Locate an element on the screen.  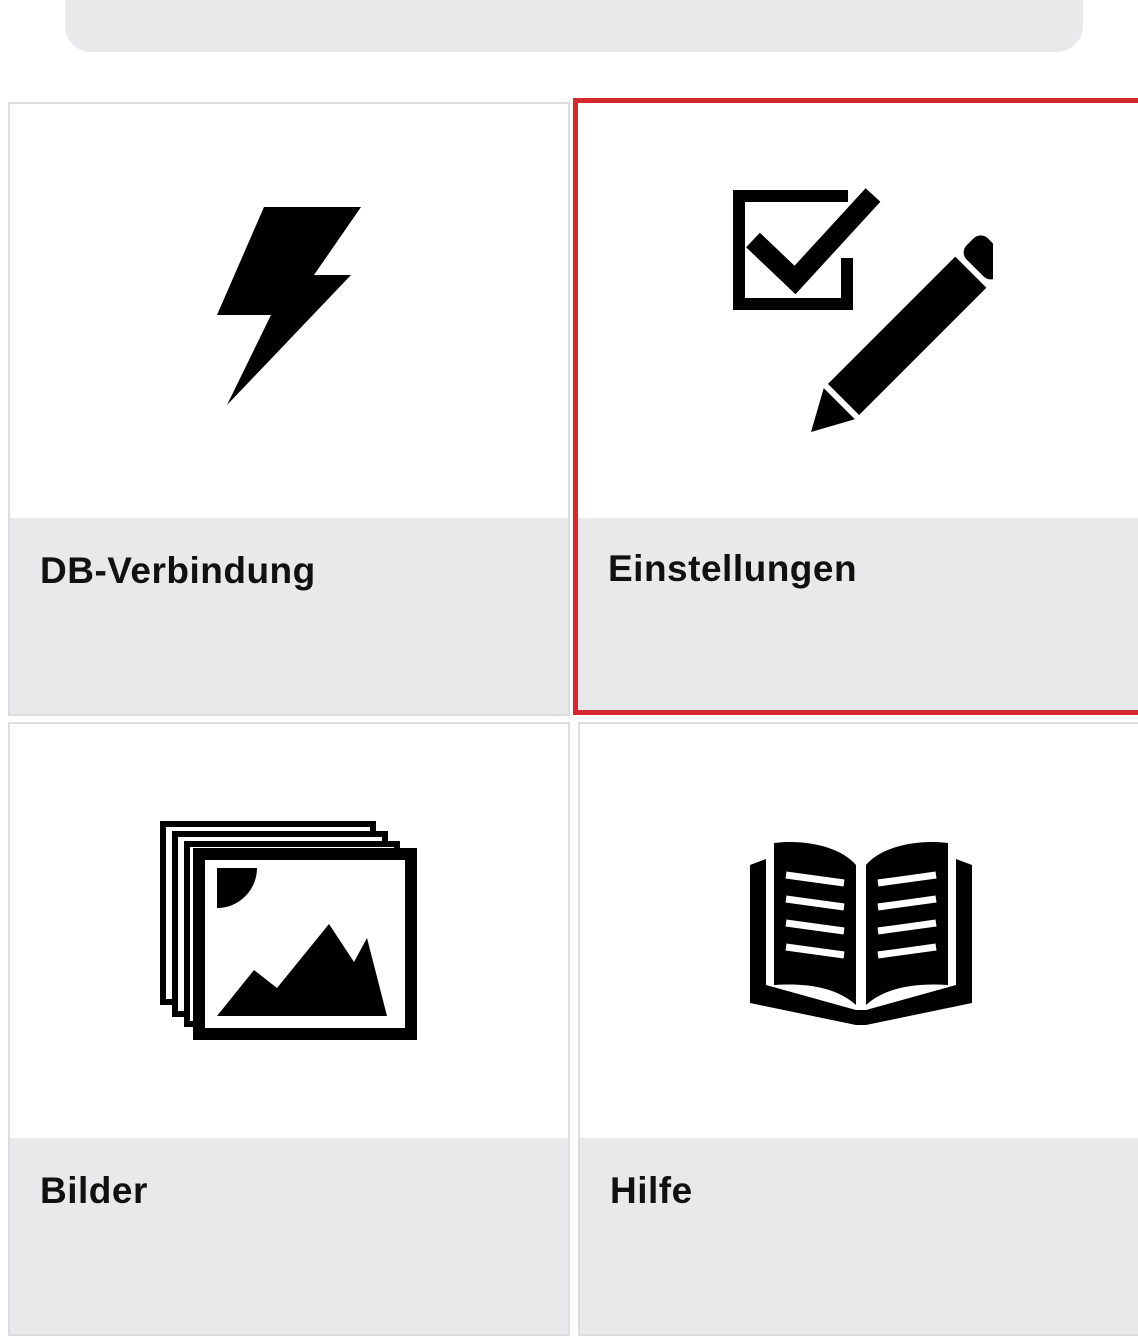
tile-label: Einstellungen is located at coordinates (733, 568).